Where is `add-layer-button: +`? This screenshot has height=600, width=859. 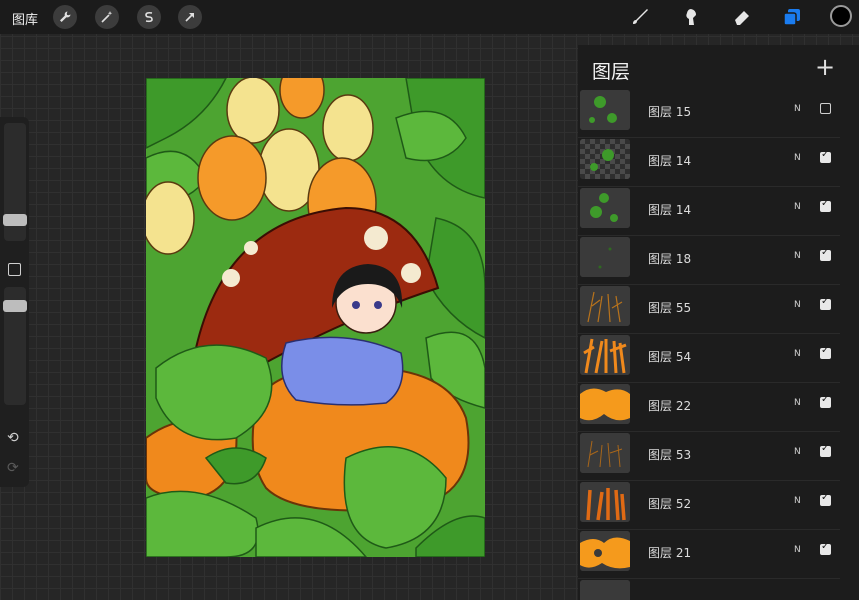 add-layer-button: + is located at coordinates (825, 67).